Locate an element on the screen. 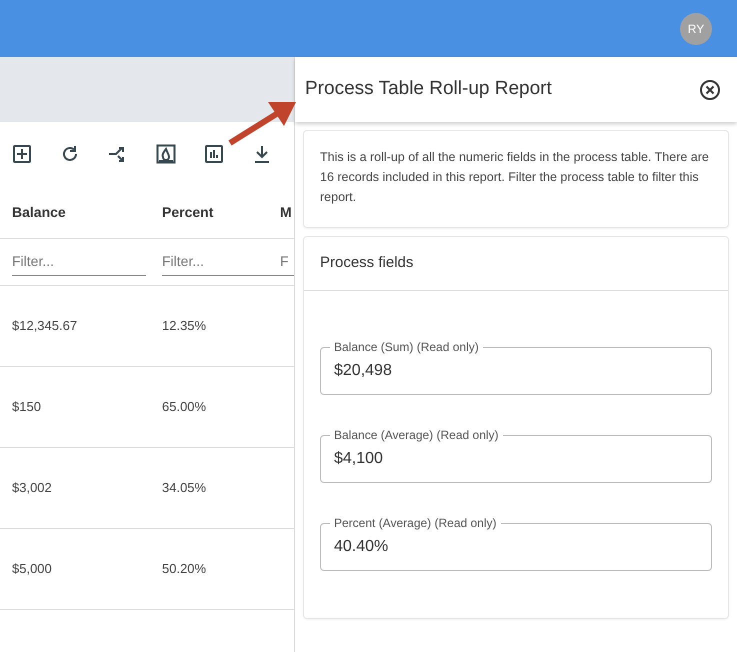  field-value: $4,100 is located at coordinates (516, 457).